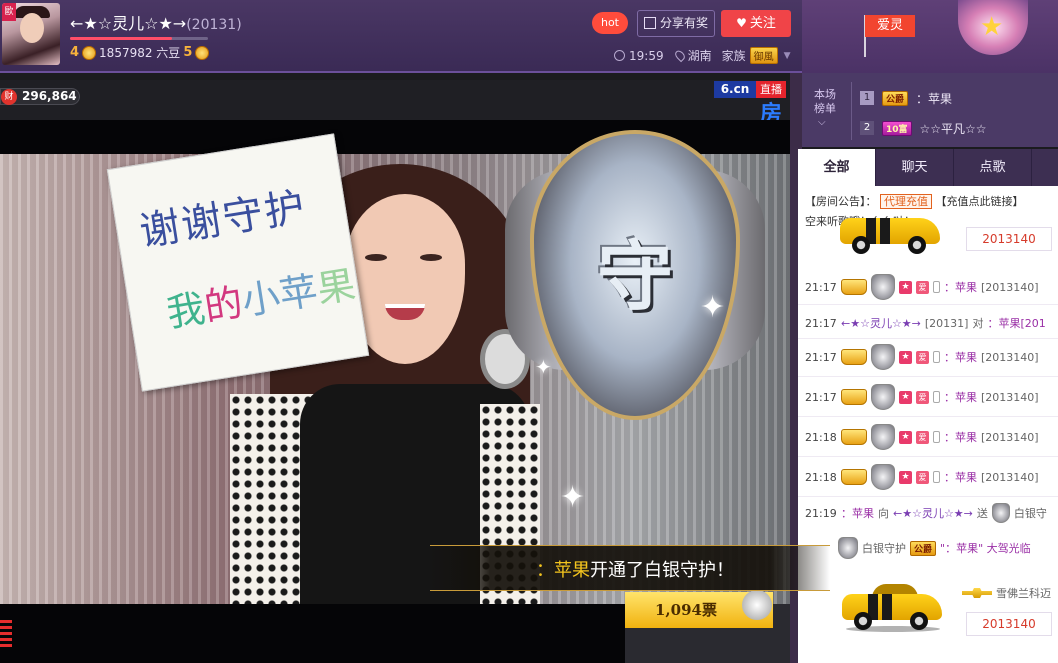 Image resolution: width=1058 pixels, height=663 pixels. What do you see at coordinates (980, 201) in the screenshot?
I see `notice-recharge-link: 【充值点此链接】` at bounding box center [980, 201].